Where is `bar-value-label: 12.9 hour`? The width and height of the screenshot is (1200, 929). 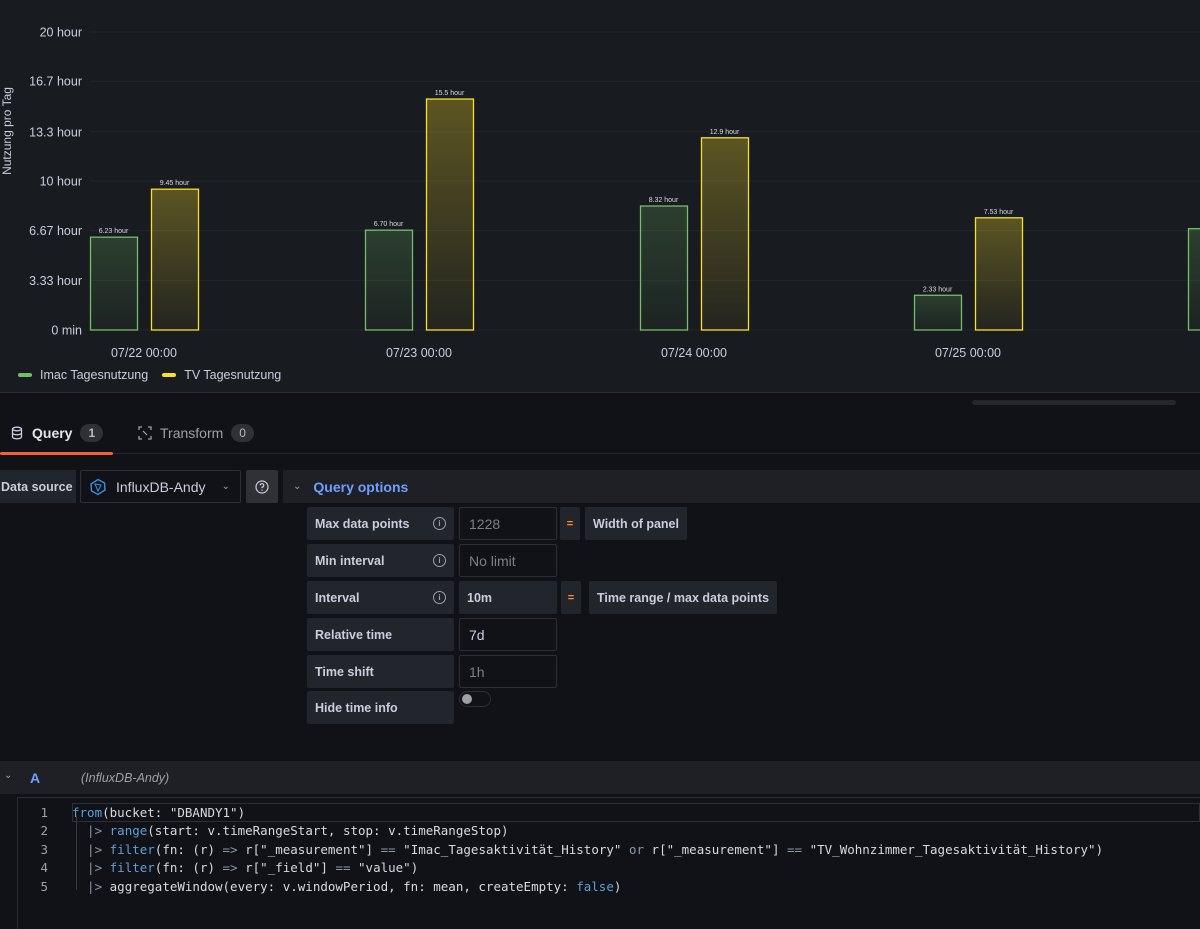
bar-value-label: 12.9 hour is located at coordinates (725, 132).